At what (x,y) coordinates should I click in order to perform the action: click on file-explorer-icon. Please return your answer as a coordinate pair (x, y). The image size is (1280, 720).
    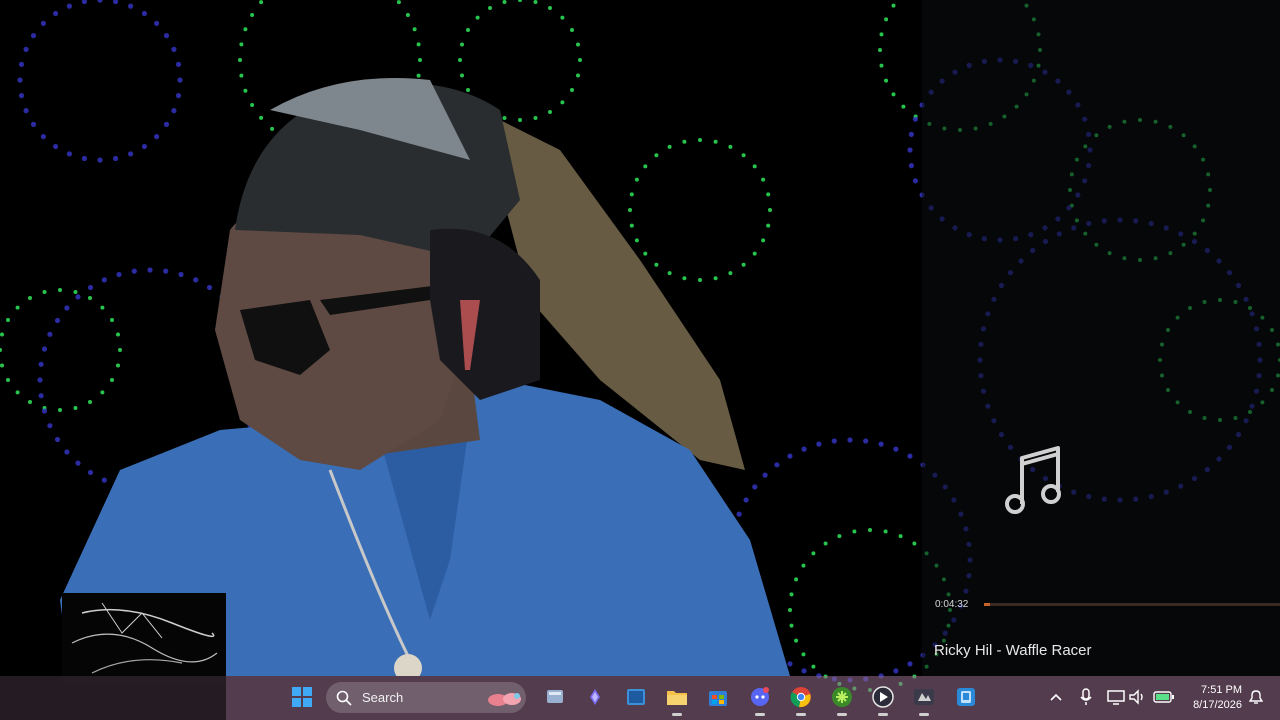
    Looking at the image, I should click on (677, 700).